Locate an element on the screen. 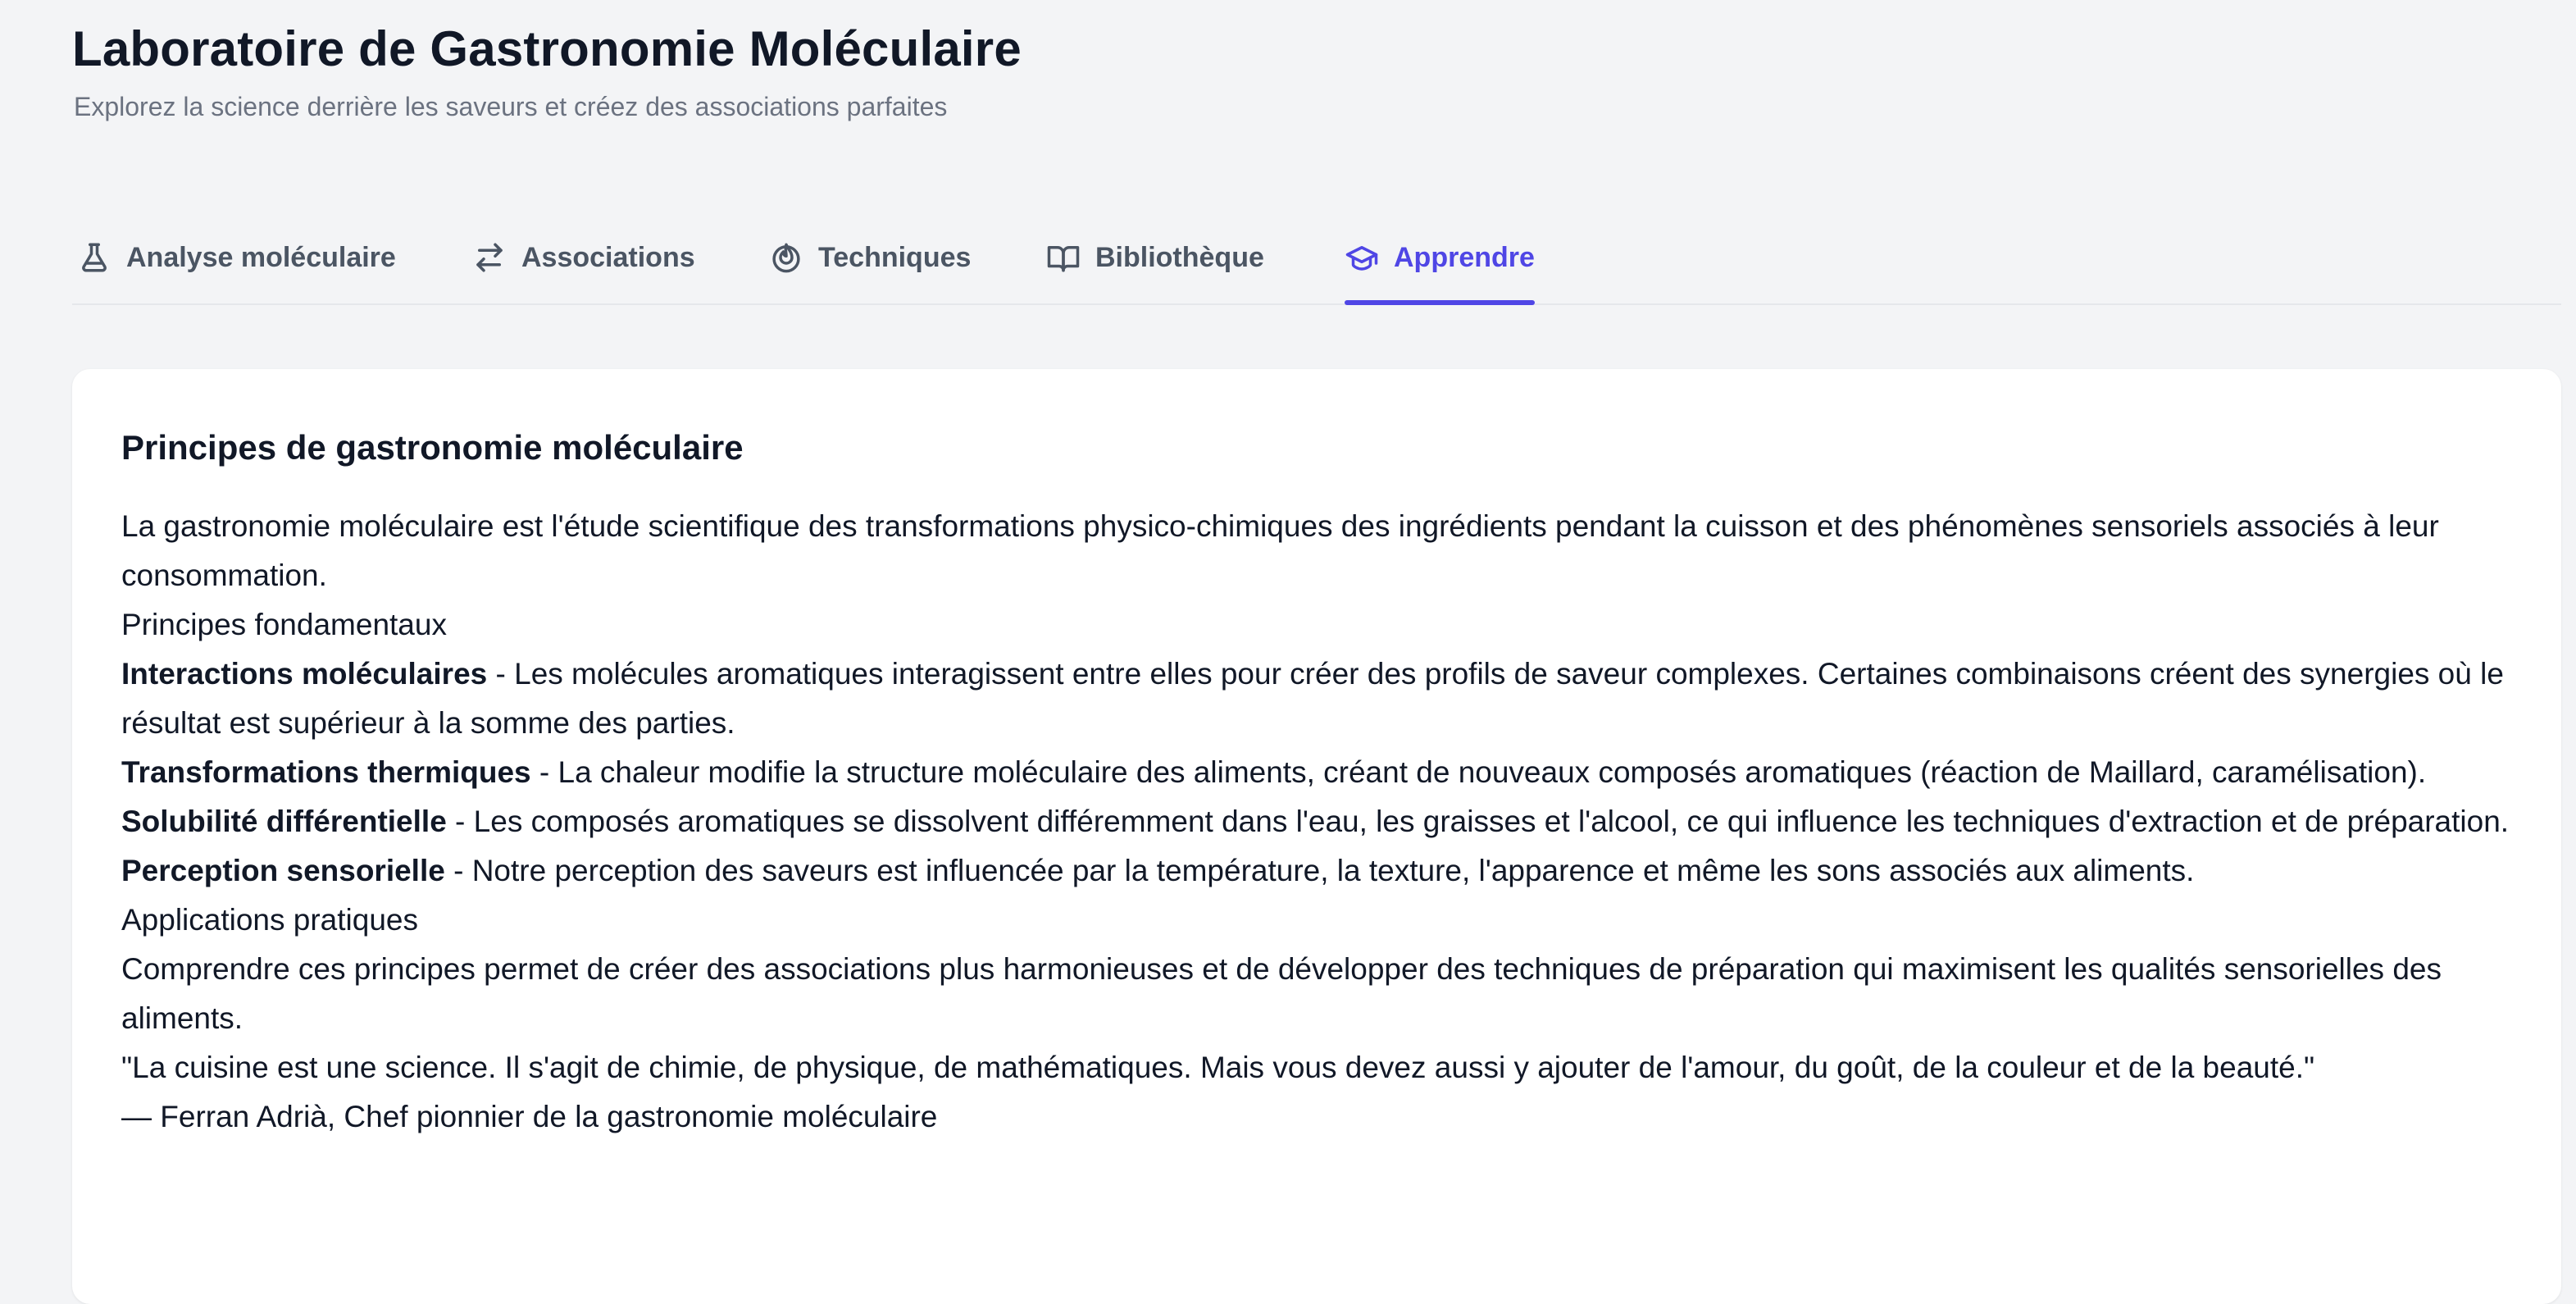 This screenshot has height=1304, width=2576. principle-term: Solubilité différentielle is located at coordinates (284, 821).